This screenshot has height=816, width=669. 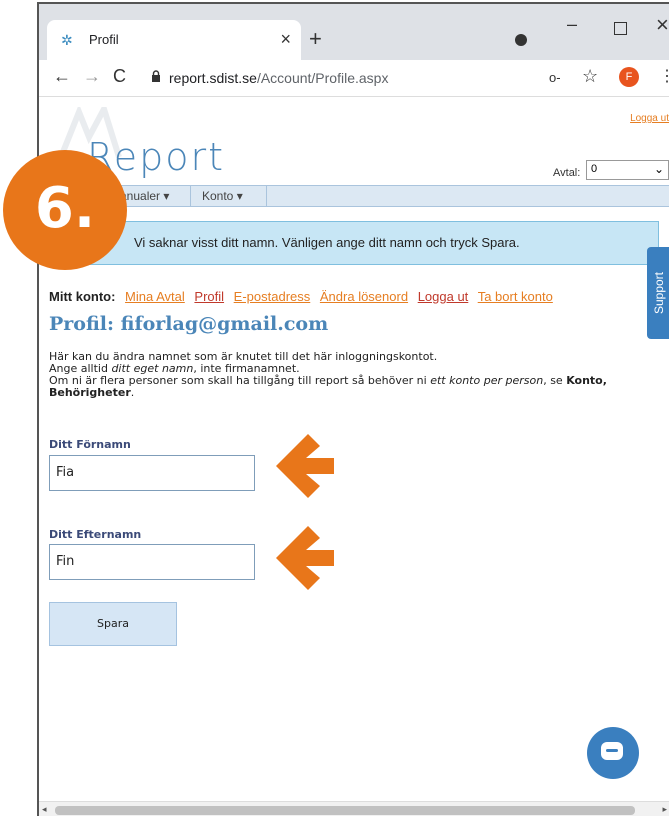 I want to click on scroll-left-icon: ◂, so click(x=44, y=809).